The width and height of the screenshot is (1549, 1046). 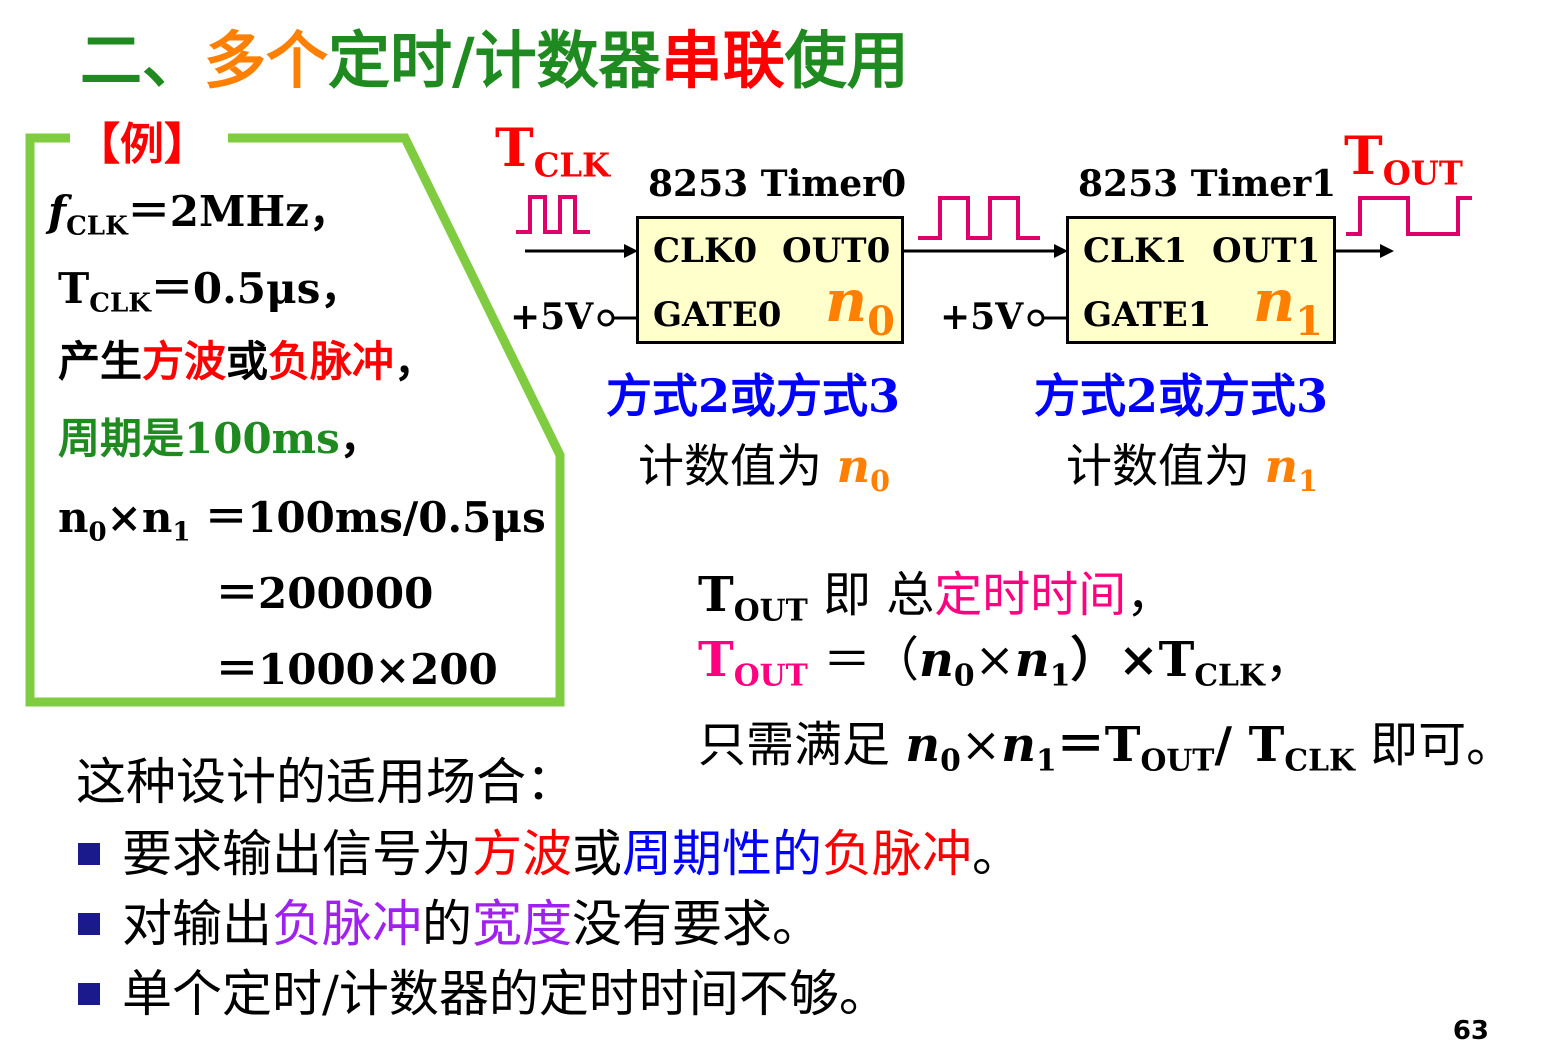 What do you see at coordinates (1207, 184) in the screenshot?
I see `timer1-label: 8253 Timer1` at bounding box center [1207, 184].